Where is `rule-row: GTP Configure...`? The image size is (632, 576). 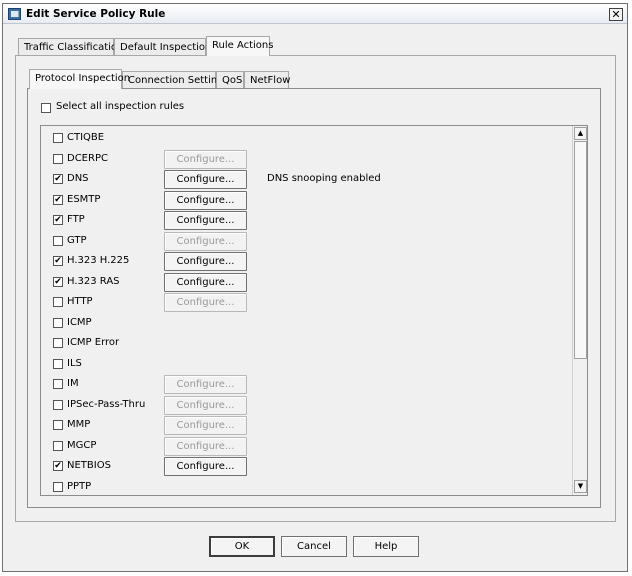 rule-row: GTP Configure... is located at coordinates (306, 242).